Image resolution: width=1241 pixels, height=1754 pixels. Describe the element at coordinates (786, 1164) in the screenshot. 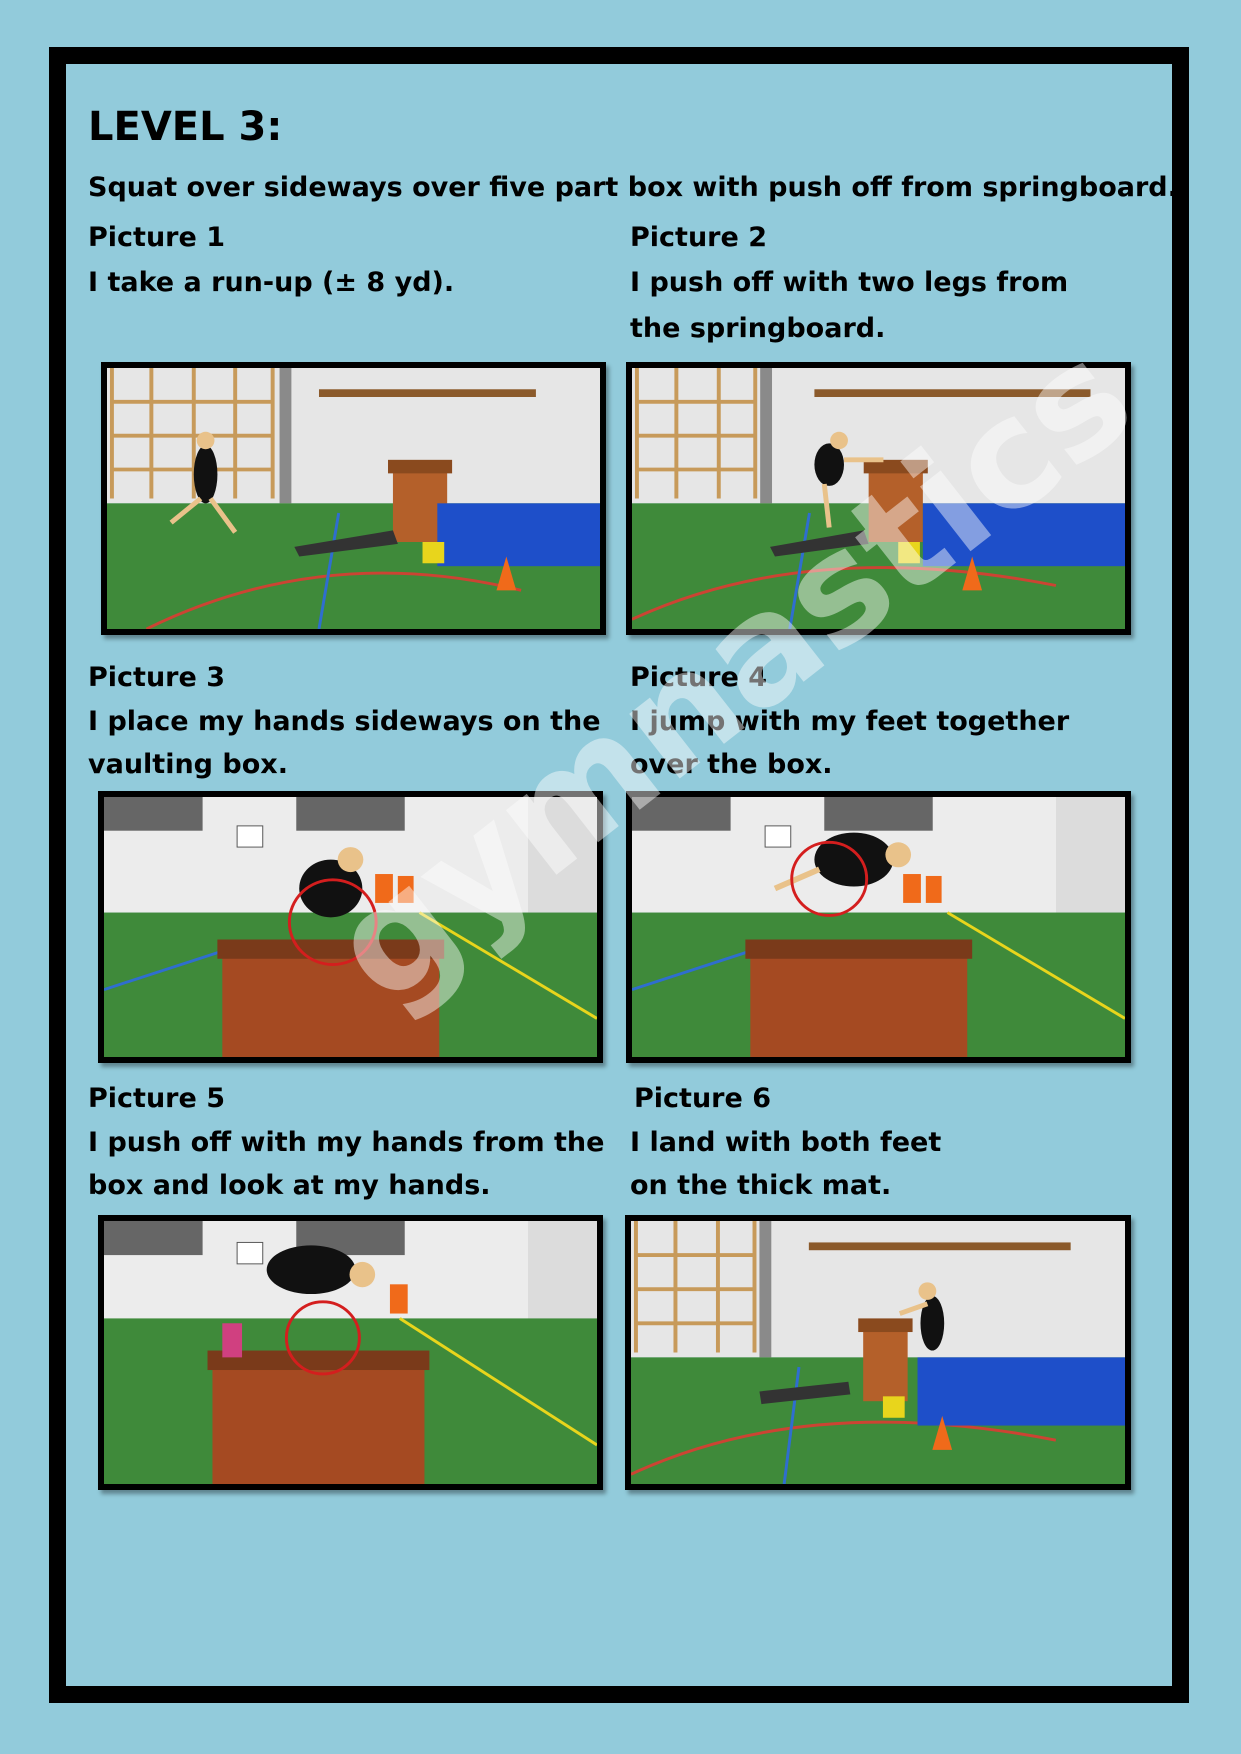

I see `picture-6-caption: I land with both feet on the thick mat.` at that location.